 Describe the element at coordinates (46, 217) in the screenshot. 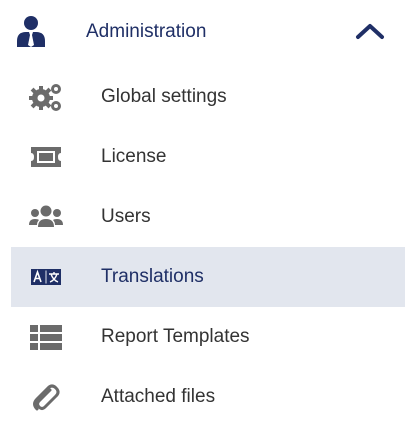

I see `users-icon` at that location.